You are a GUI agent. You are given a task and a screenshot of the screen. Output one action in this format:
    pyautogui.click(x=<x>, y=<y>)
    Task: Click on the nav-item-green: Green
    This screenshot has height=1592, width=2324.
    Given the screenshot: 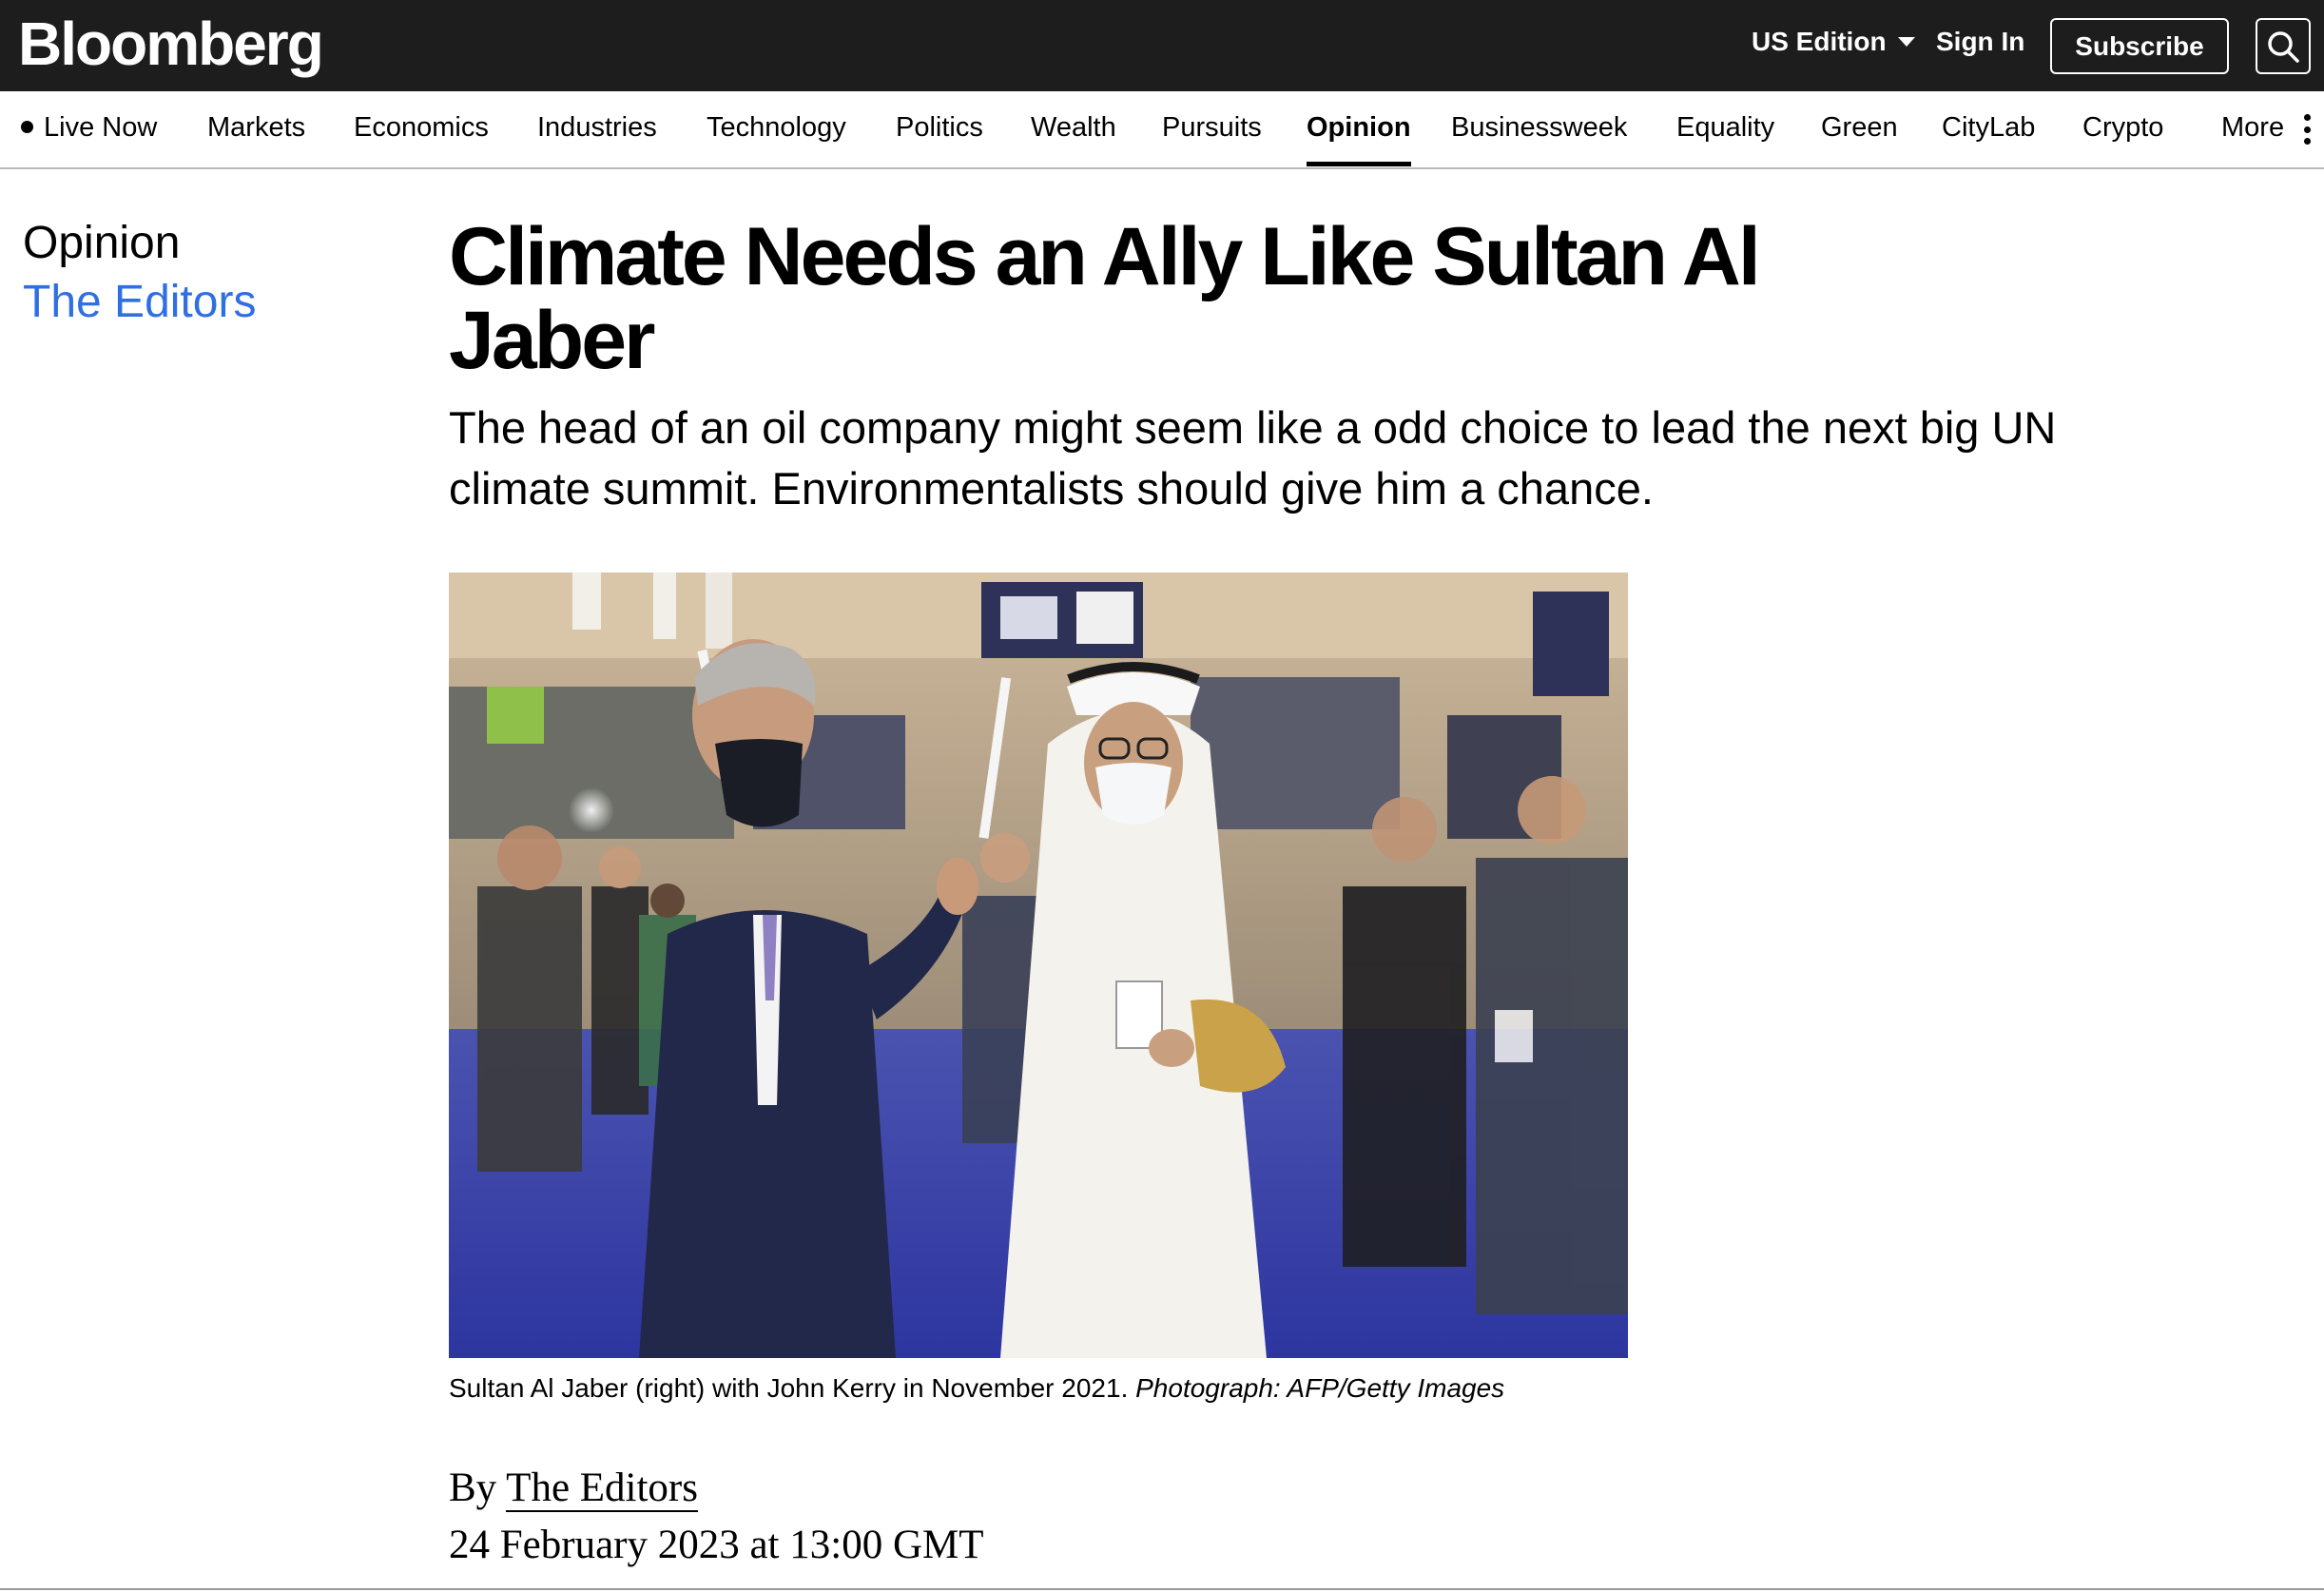 What is the action you would take?
    pyautogui.click(x=1859, y=128)
    